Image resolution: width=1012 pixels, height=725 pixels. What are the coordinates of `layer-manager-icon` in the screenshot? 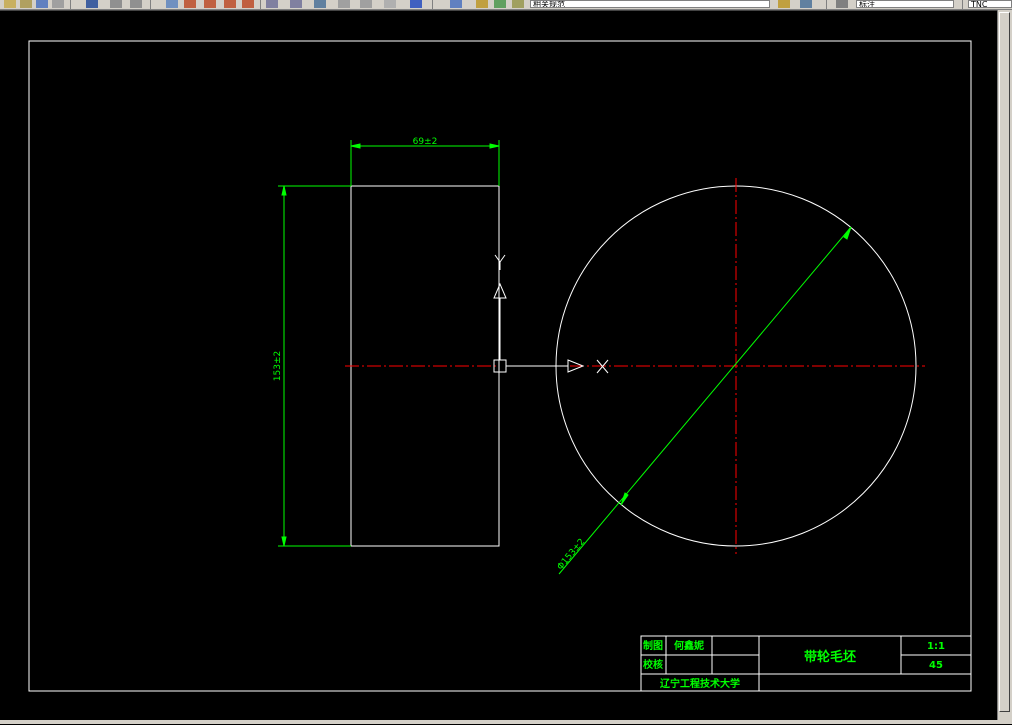 It's located at (456, 4).